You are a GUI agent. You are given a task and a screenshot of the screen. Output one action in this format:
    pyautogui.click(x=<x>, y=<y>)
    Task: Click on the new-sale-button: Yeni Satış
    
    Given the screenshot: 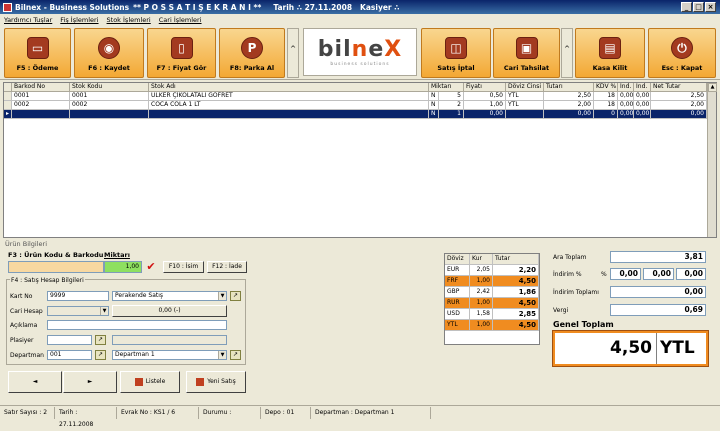 What is the action you would take?
    pyautogui.click(x=216, y=382)
    